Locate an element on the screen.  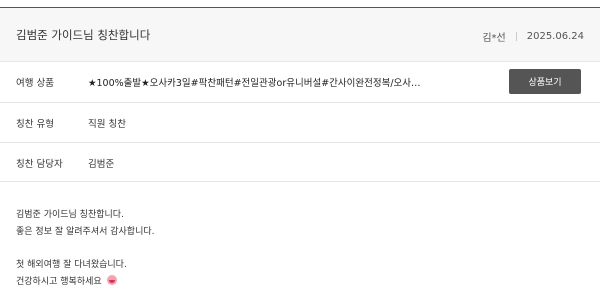
product-label: 여행 상품 is located at coordinates (35, 83).